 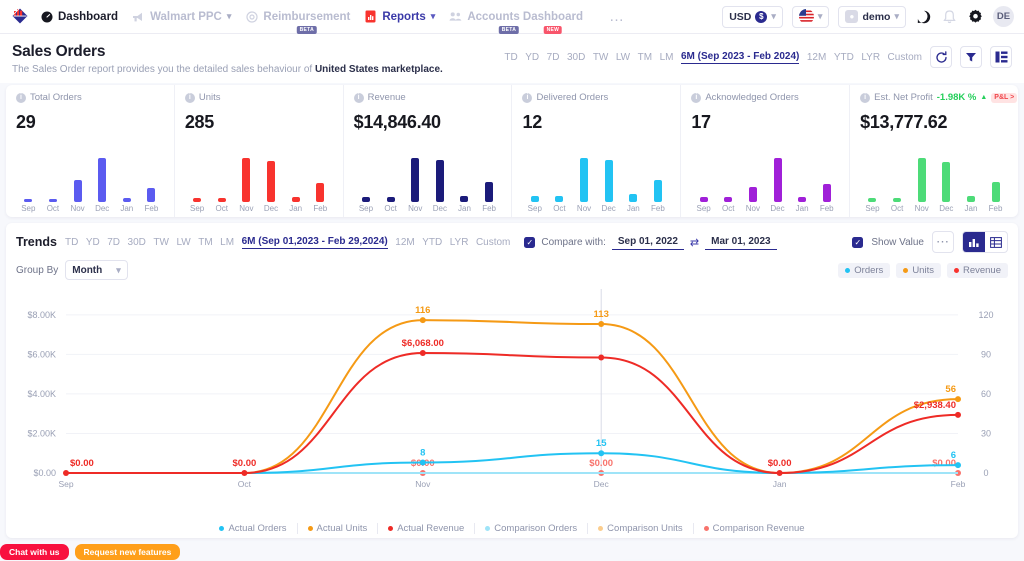 I want to click on compare-from-date: Sep 01, 2022, so click(x=647, y=242).